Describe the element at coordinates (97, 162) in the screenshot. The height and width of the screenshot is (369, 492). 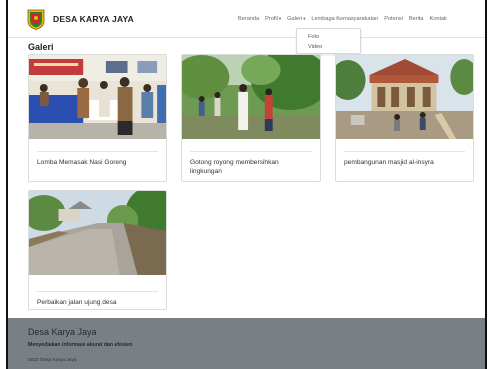
I see `gallery-card-caption: Lomba Memasak Nasi Goreng` at that location.